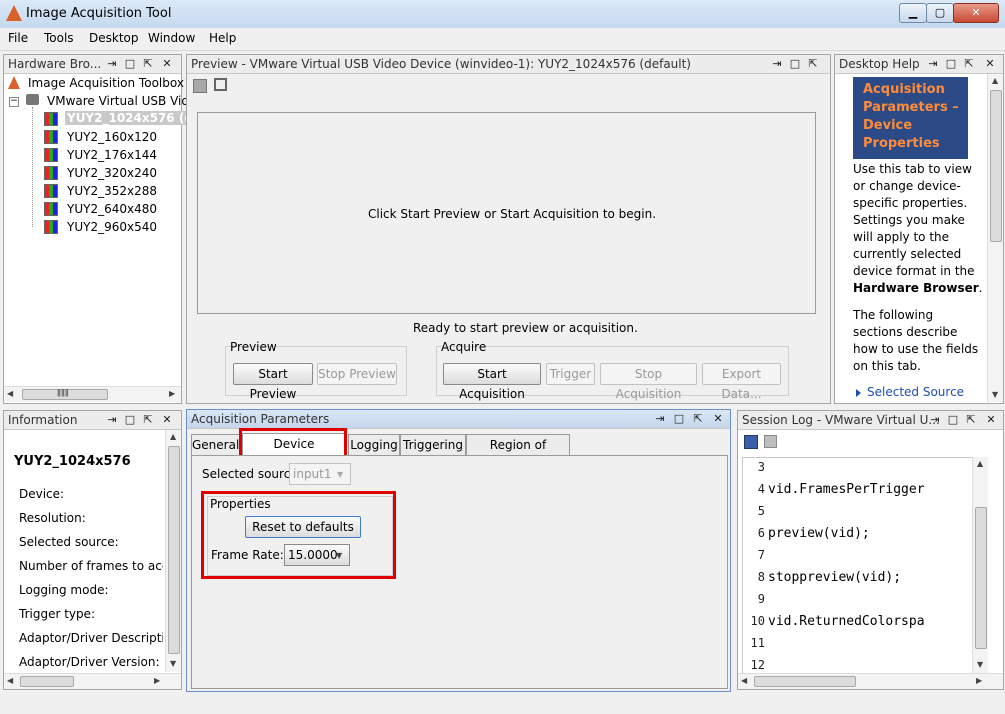  Describe the element at coordinates (112, 191) in the screenshot. I see `tree-format: YUY2_352x288` at that location.